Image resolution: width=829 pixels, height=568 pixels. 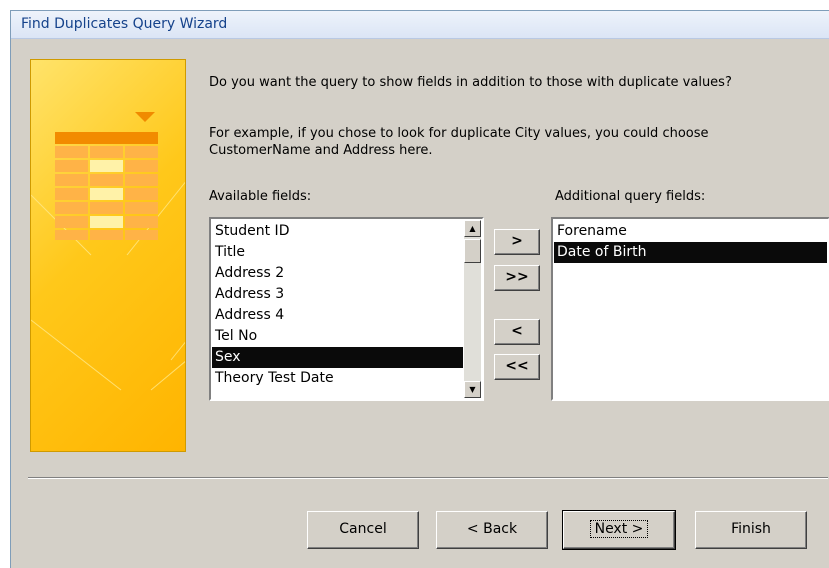 What do you see at coordinates (337, 294) in the screenshot?
I see `available-field-item: Address 3` at bounding box center [337, 294].